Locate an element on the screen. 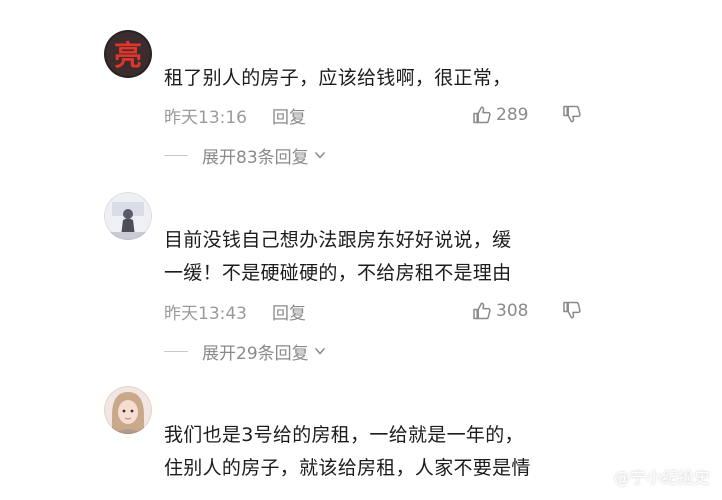  comment-line: 一缓！不是硬碰硬的，不给房租不是理由 is located at coordinates (338, 273).